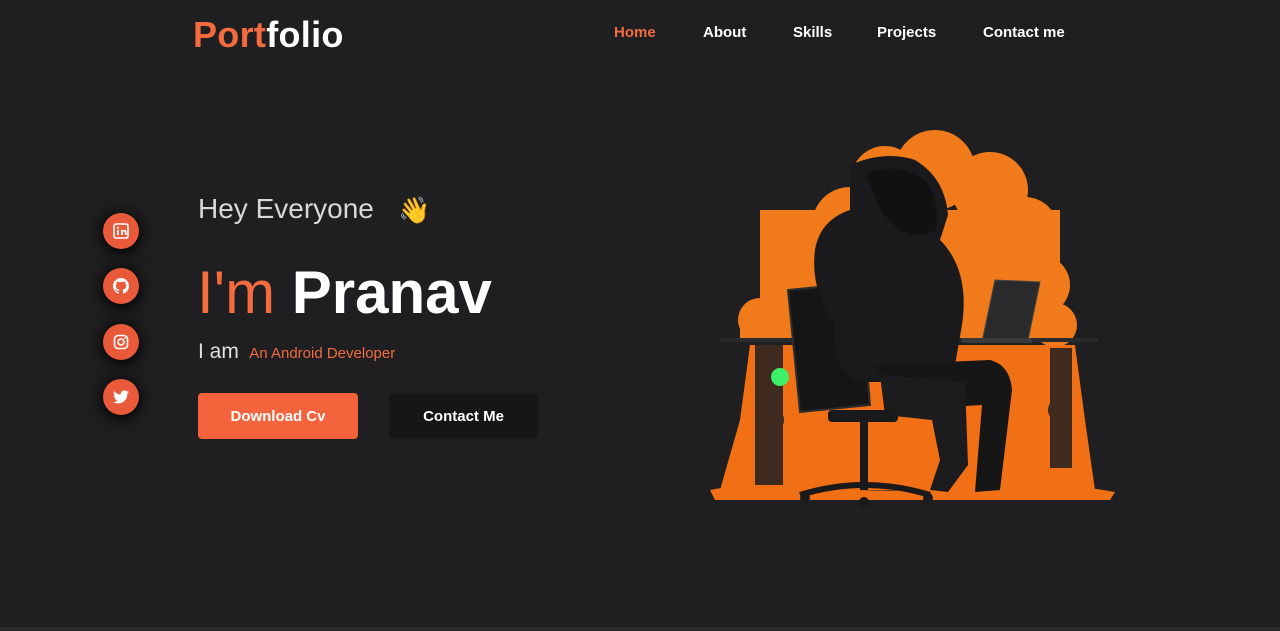  What do you see at coordinates (724, 32) in the screenshot?
I see `nav-about: About` at bounding box center [724, 32].